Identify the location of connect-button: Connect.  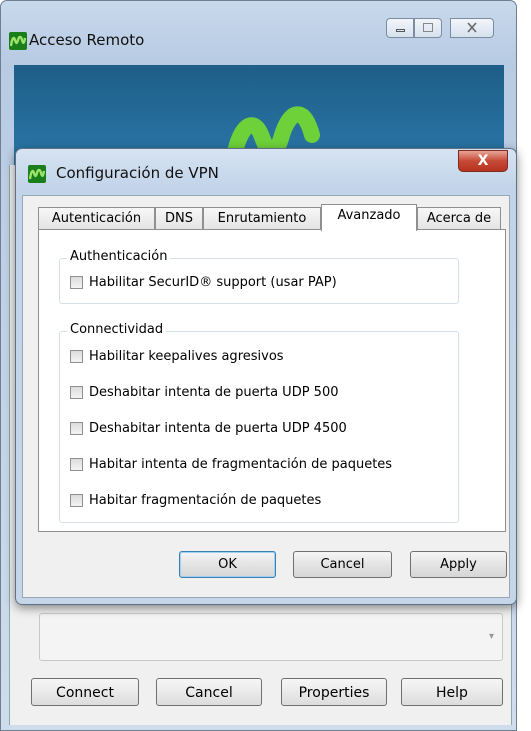
(85, 692).